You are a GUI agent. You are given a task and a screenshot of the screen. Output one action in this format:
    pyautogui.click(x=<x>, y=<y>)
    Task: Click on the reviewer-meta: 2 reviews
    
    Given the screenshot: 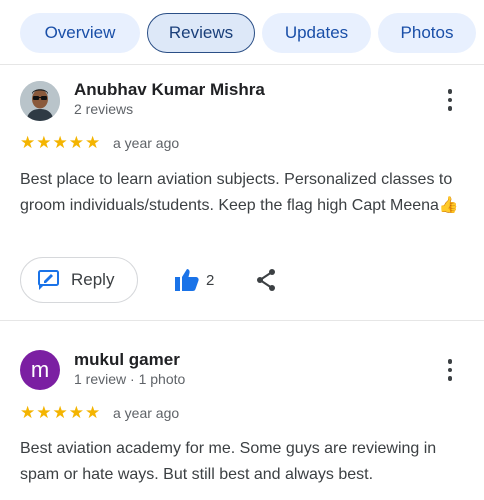 What is the action you would take?
    pyautogui.click(x=104, y=109)
    